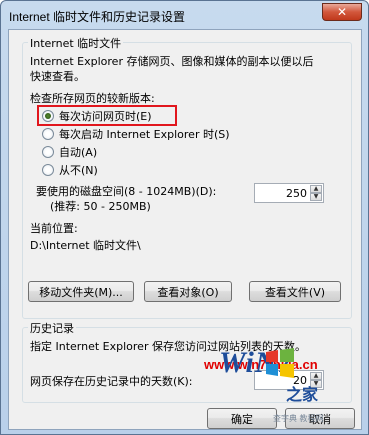 The image size is (369, 435). What do you see at coordinates (144, 134) in the screenshot?
I see `radio-label-every-start: 每次启动 Internet Explorer 时(S)` at bounding box center [144, 134].